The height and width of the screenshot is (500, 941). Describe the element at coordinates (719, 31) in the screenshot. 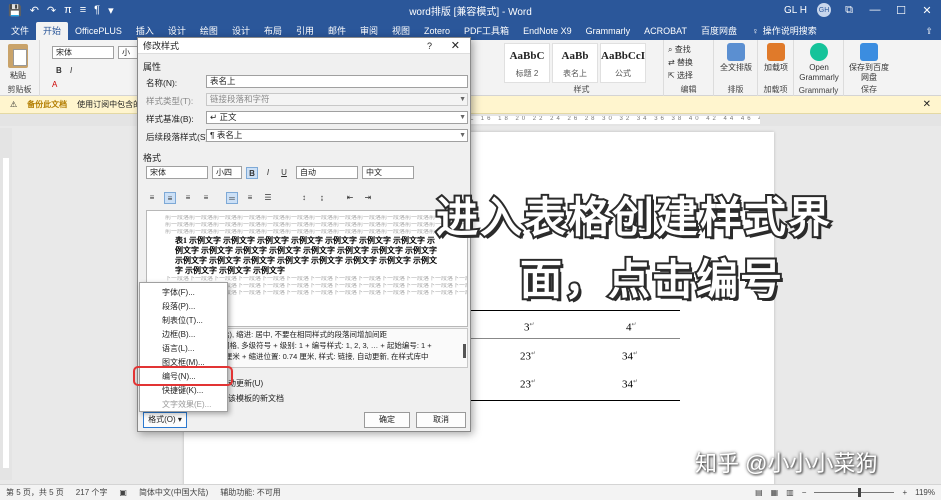

I see `tab-baidu: 百度网盘` at that location.